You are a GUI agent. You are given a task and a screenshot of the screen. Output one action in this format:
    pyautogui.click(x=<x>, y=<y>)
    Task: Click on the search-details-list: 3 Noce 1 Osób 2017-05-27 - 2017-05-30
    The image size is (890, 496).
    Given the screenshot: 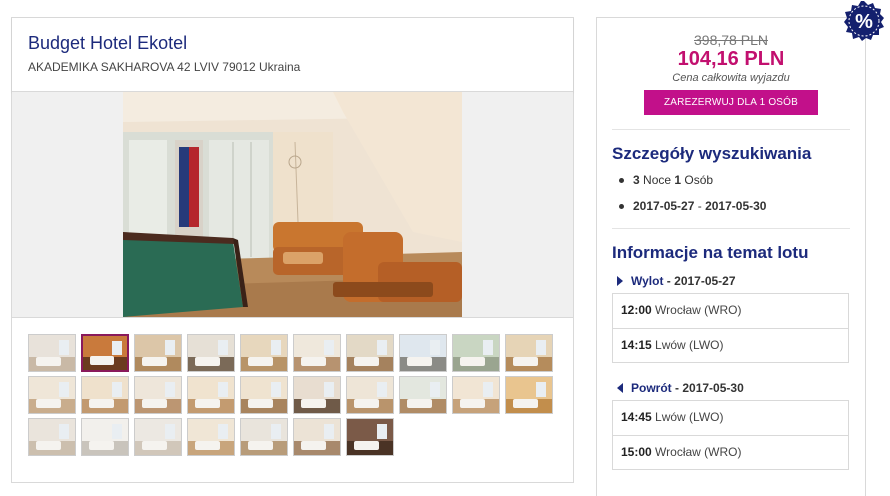 What is the action you would take?
    pyautogui.click(x=742, y=198)
    